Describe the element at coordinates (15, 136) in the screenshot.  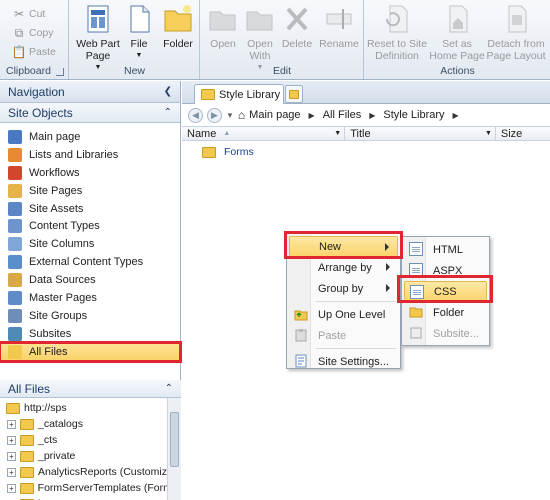
I see `main-page-icon` at that location.